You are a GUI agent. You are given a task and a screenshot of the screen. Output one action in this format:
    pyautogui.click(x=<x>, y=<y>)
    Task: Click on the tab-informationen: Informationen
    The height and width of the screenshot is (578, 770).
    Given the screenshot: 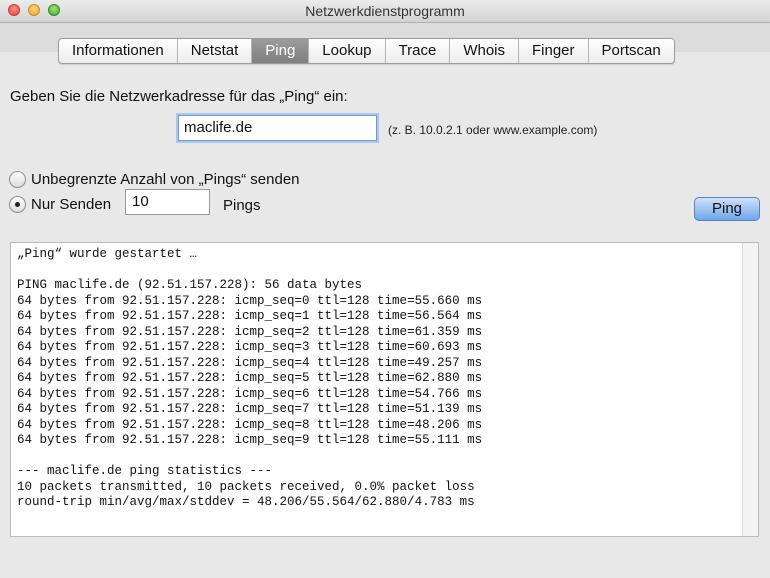 What is the action you would take?
    pyautogui.click(x=118, y=51)
    